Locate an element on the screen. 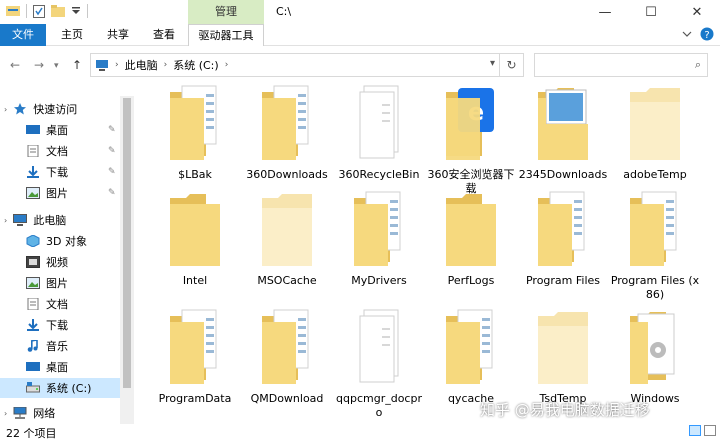 The width and height of the screenshot is (720, 439). details-view-icon is located at coordinates (695, 430).